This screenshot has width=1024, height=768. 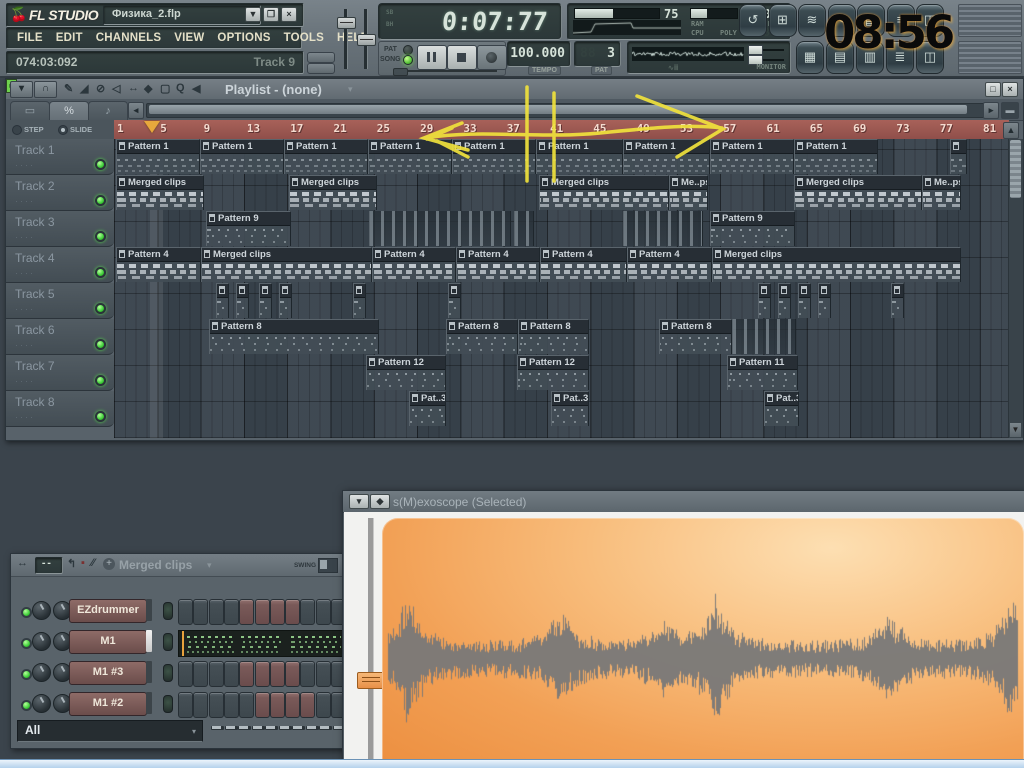 I want to click on playlist-close-button: ×, so click(x=1010, y=89).